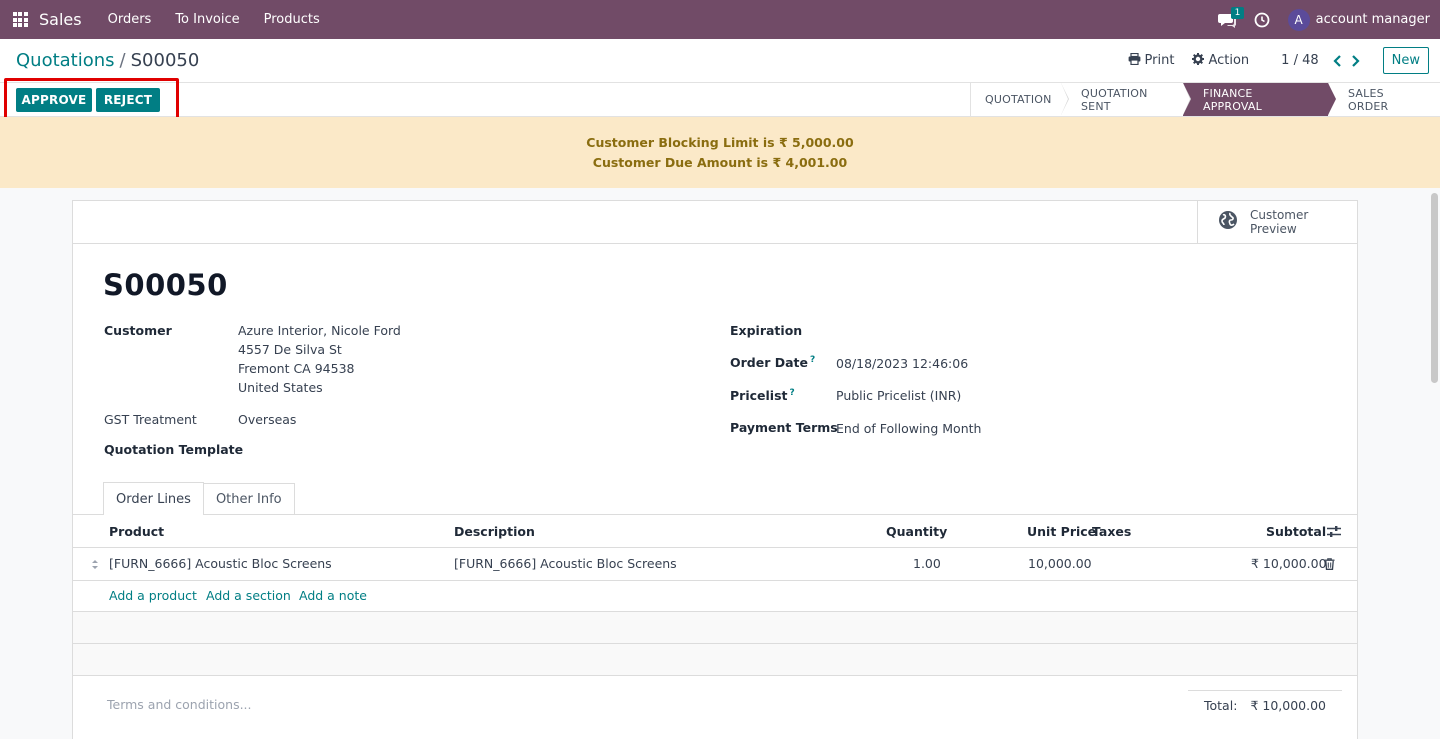 Image resolution: width=1440 pixels, height=739 pixels. I want to click on user-name: account manager, so click(1372, 19).